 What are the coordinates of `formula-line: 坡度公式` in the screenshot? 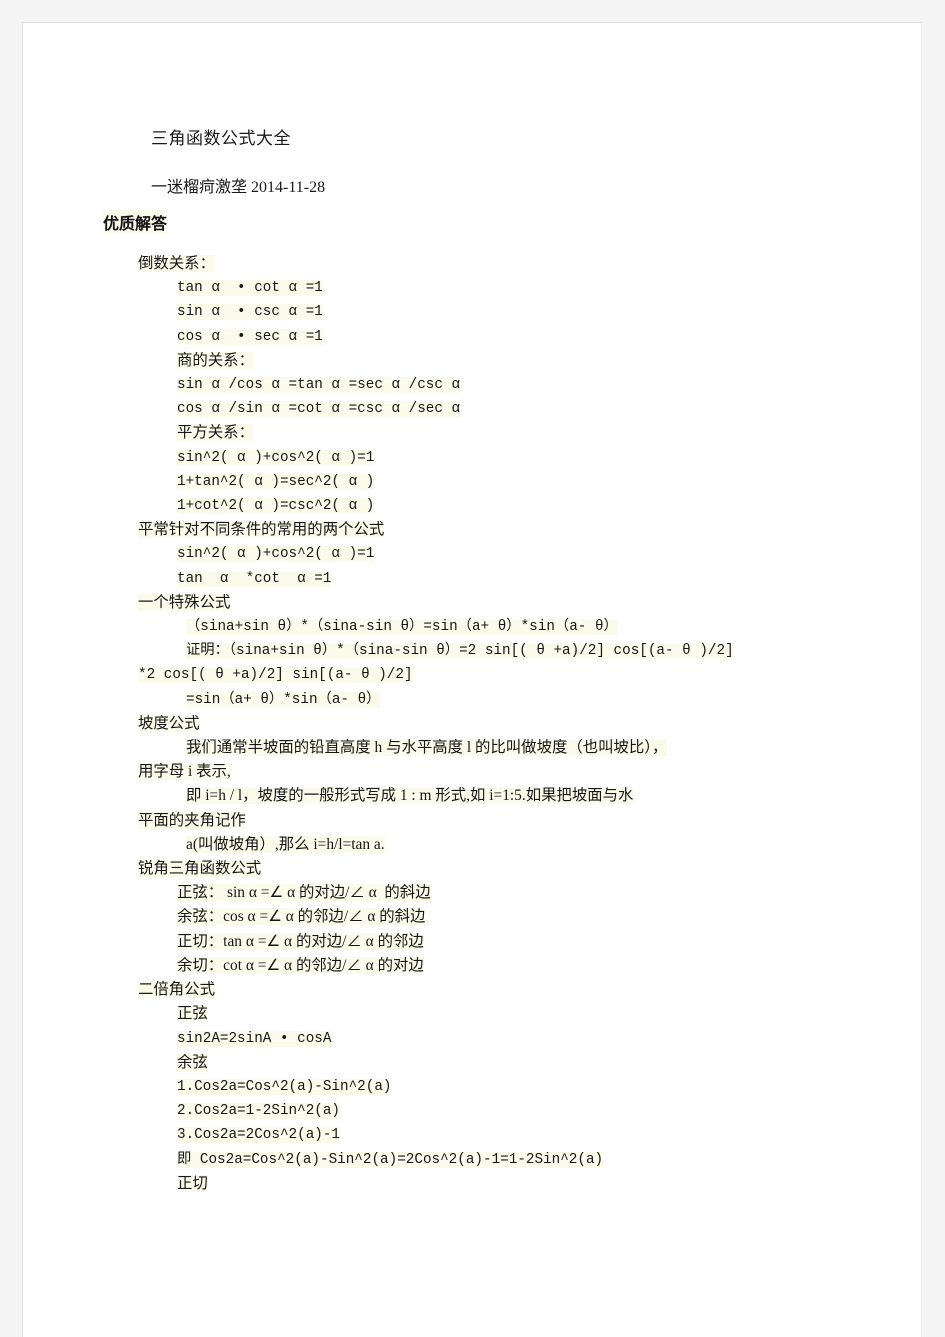 It's located at (508, 724).